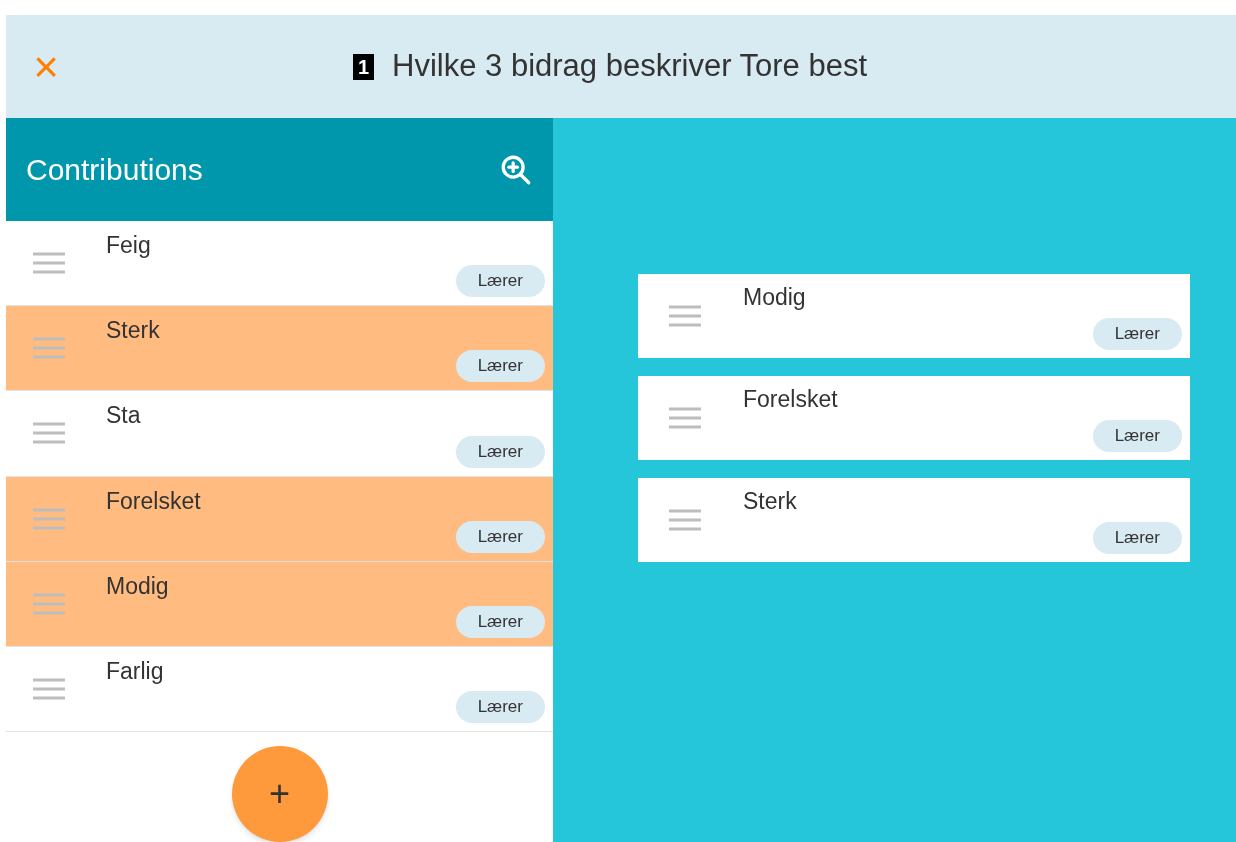  I want to click on answer-text: Forelsket, so click(791, 399).